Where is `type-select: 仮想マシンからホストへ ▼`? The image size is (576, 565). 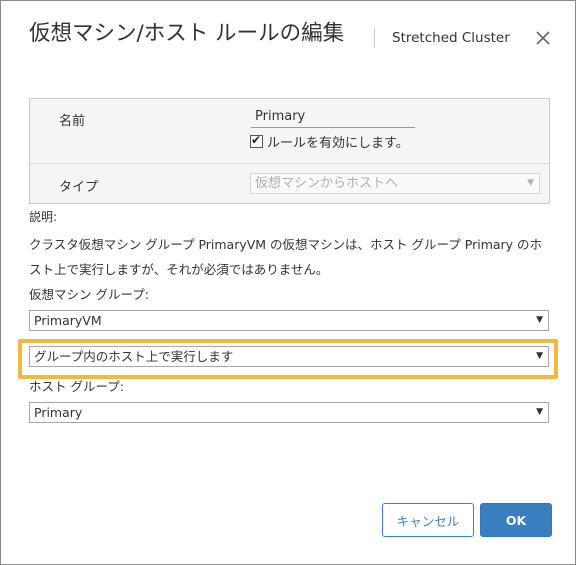 type-select: 仮想マシンからホストへ ▼ is located at coordinates (395, 183).